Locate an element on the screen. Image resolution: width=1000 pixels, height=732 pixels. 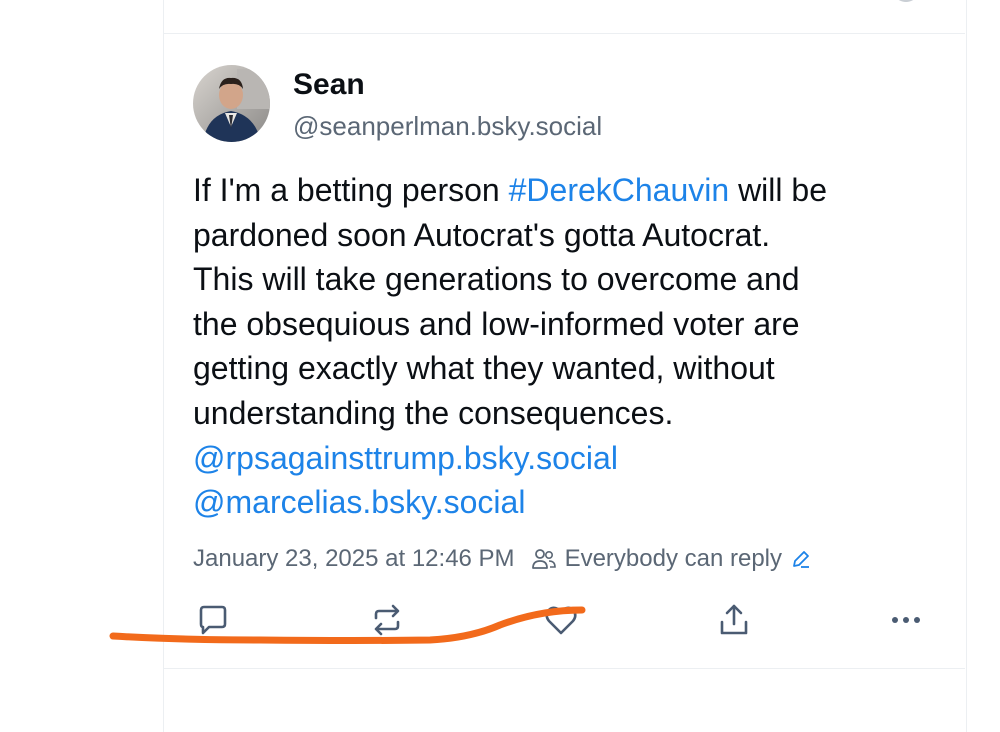
like-button is located at coordinates (561, 620).